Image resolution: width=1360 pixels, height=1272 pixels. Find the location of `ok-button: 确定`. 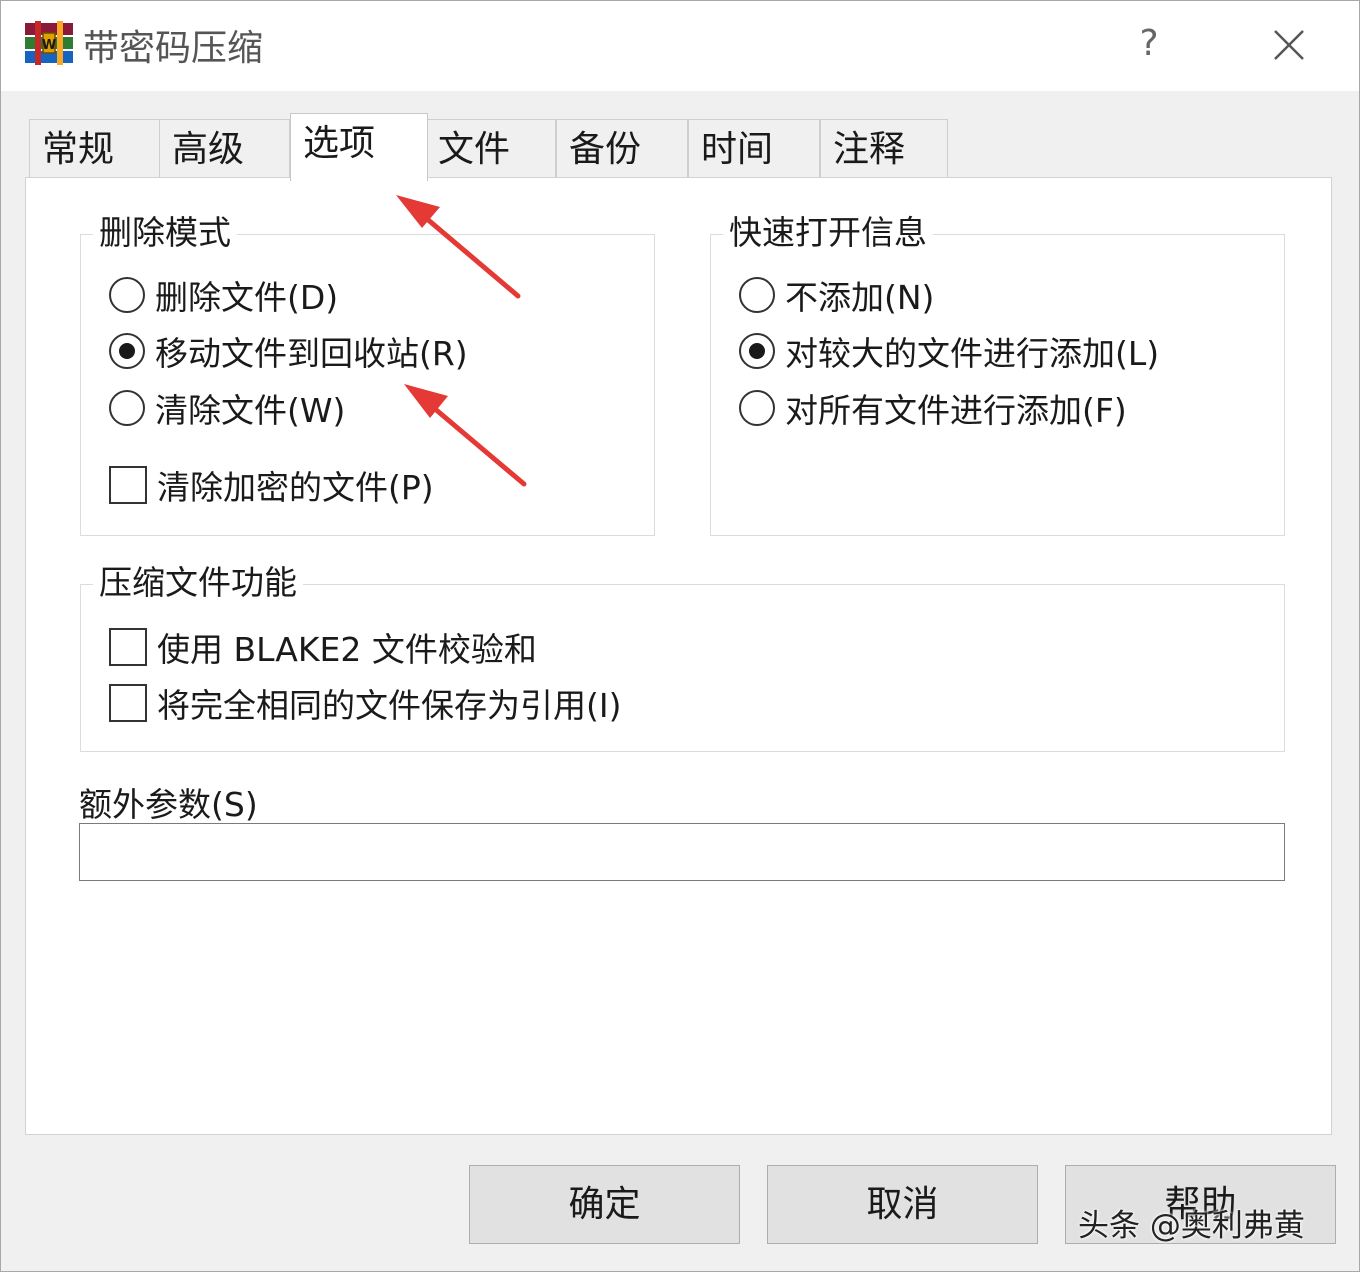

ok-button: 确定 is located at coordinates (604, 1204).